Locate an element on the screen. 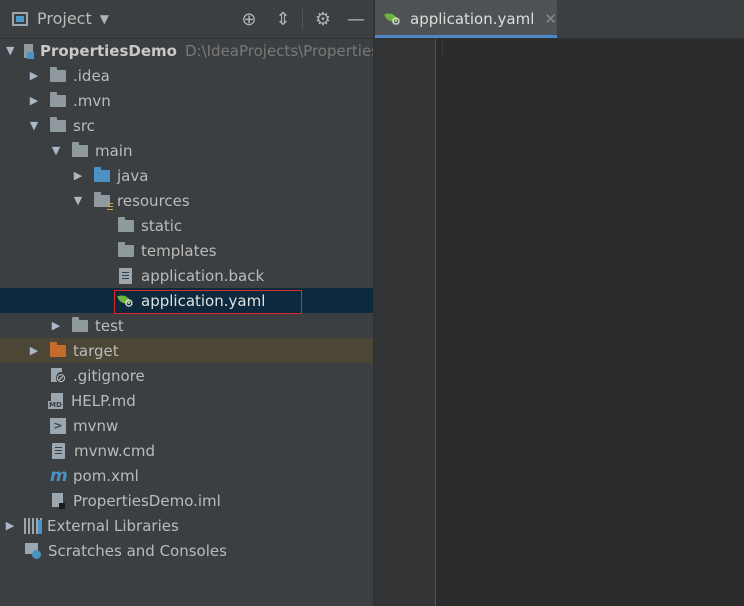 Image resolution: width=744 pixels, height=606 pixels. tree-item-label: application.back is located at coordinates (203, 275).